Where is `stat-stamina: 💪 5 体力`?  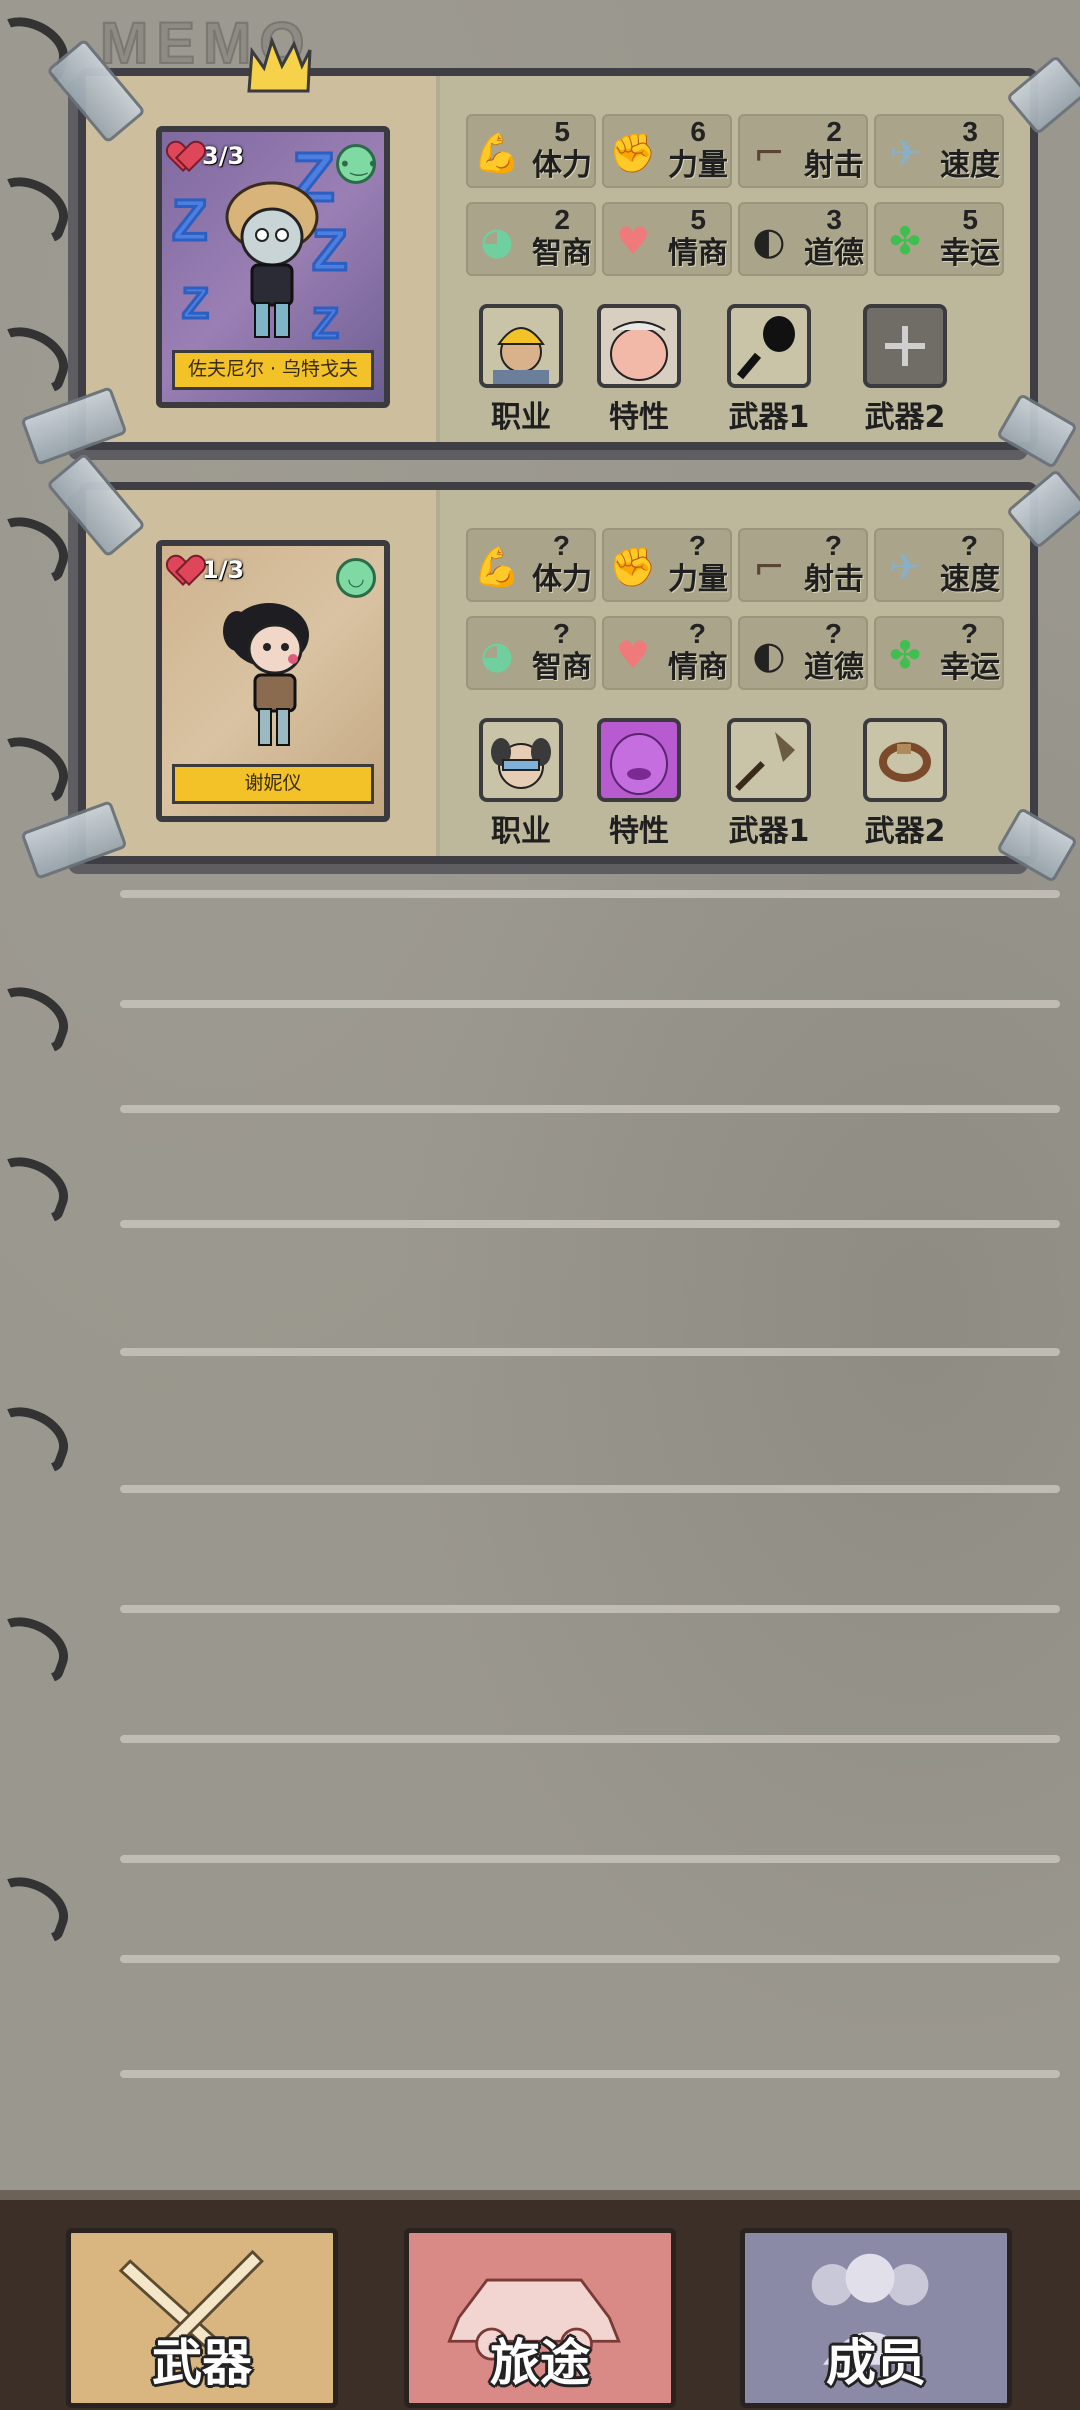 stat-stamina: 💪 5 体力 is located at coordinates (531, 151).